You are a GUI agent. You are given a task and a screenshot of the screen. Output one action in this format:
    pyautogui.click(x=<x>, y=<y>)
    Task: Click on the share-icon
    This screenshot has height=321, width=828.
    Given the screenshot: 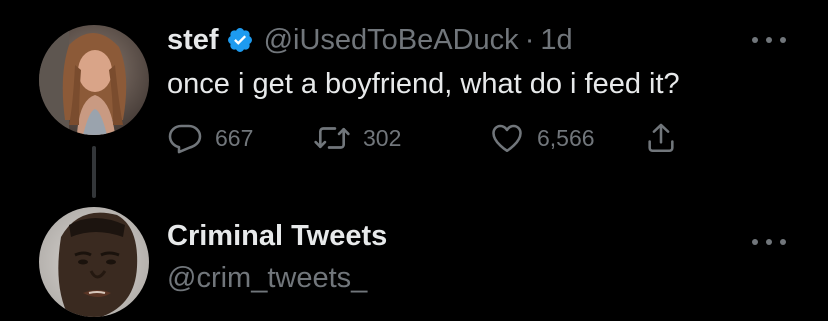 What is the action you would take?
    pyautogui.click(x=661, y=138)
    